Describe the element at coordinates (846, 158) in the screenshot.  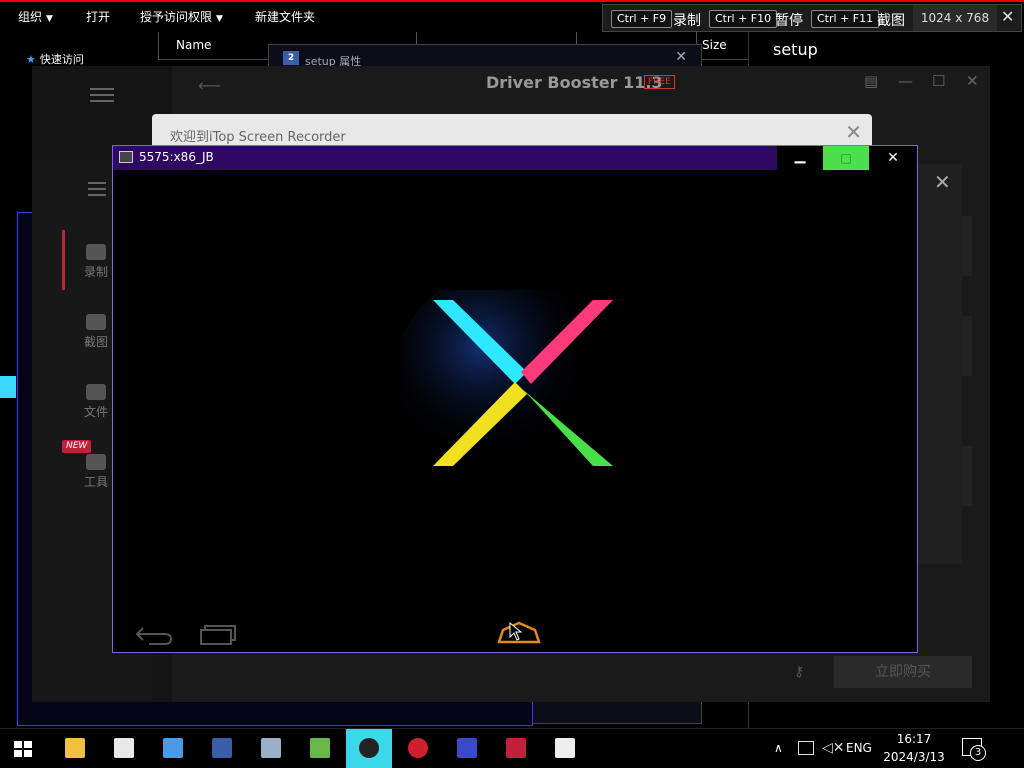
I see `maximize-button: □` at that location.